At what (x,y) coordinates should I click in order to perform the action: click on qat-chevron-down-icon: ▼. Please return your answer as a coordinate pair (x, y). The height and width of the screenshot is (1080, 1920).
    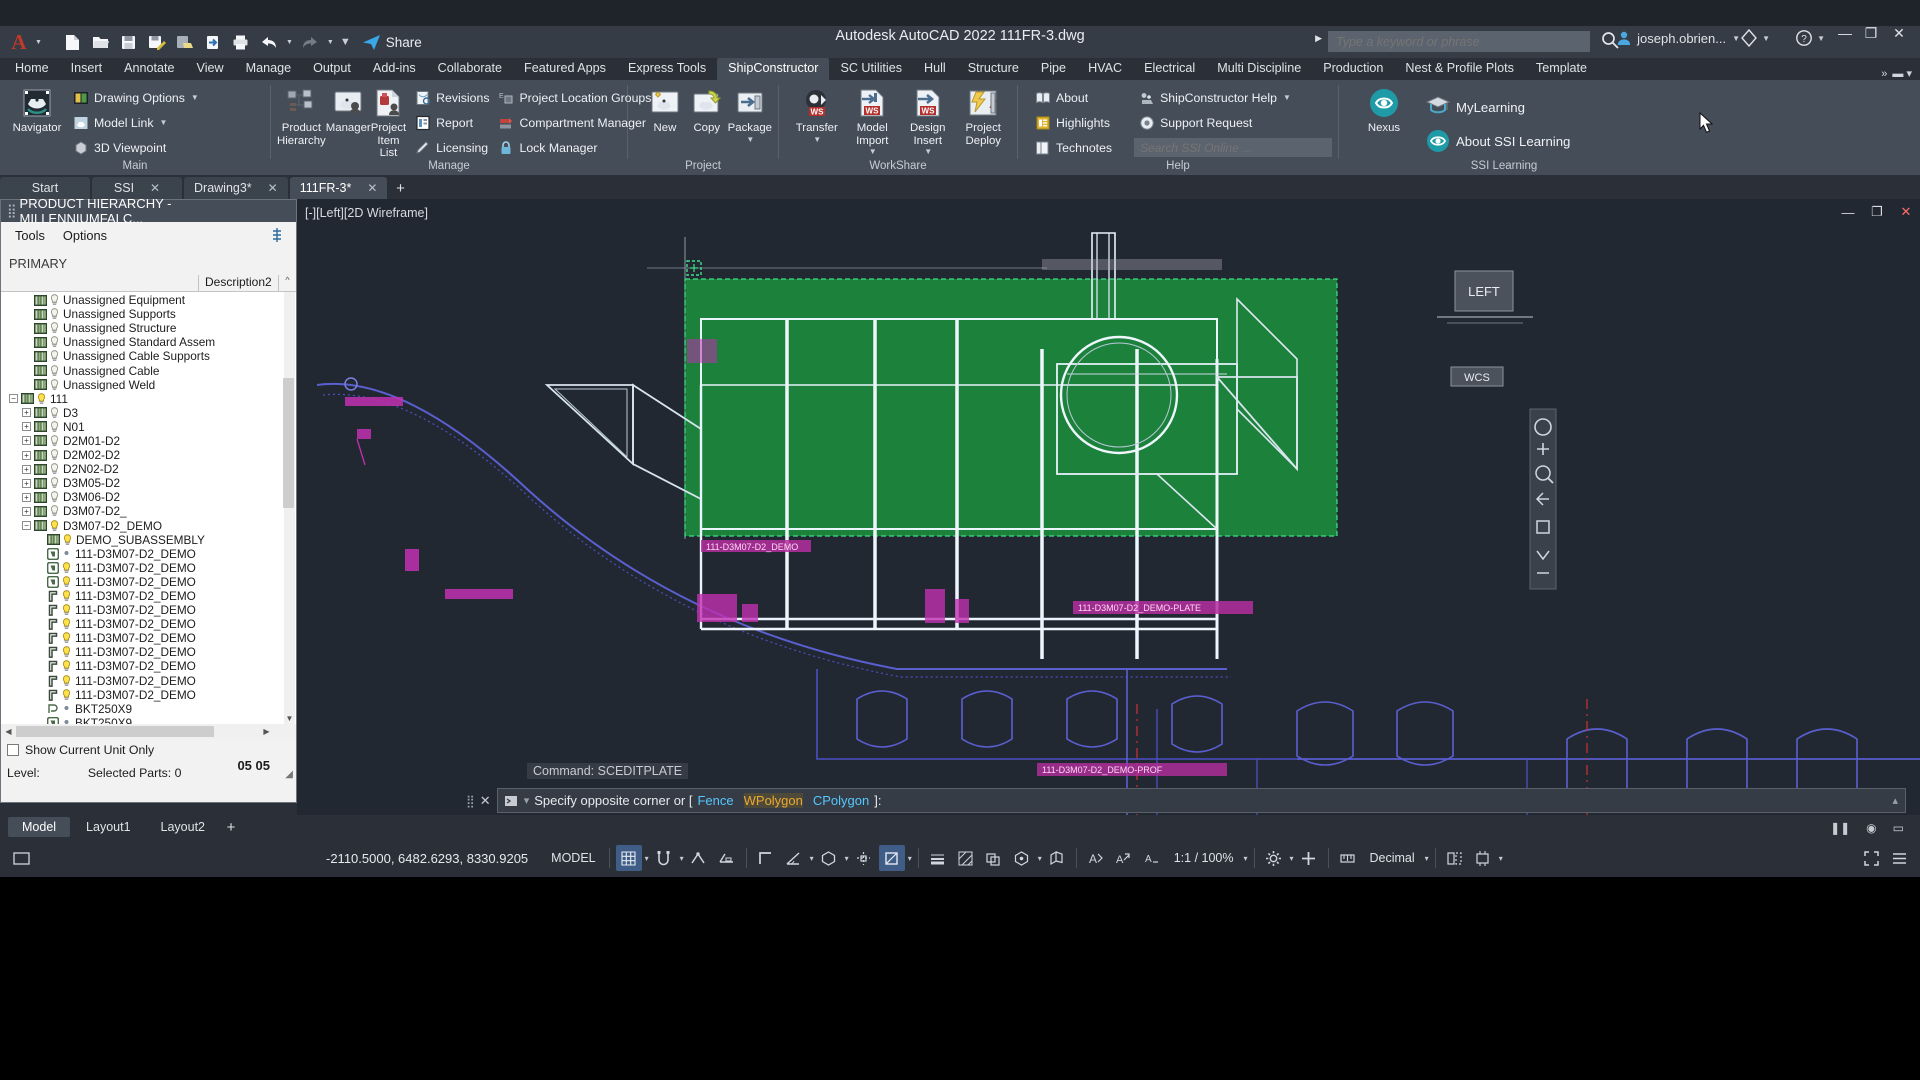
    Looking at the image, I should click on (38, 42).